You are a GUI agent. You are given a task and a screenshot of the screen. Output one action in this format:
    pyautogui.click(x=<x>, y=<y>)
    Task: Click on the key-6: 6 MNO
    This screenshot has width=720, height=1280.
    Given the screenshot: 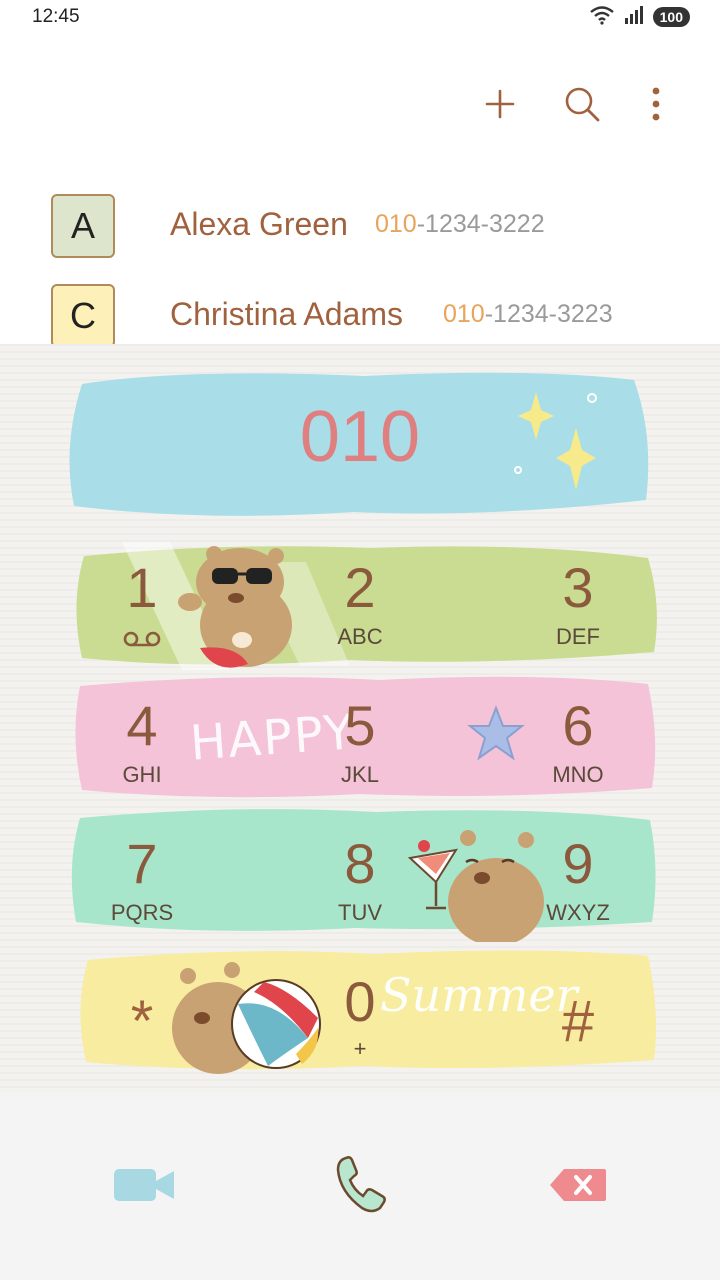 What is the action you would take?
    pyautogui.click(x=578, y=742)
    